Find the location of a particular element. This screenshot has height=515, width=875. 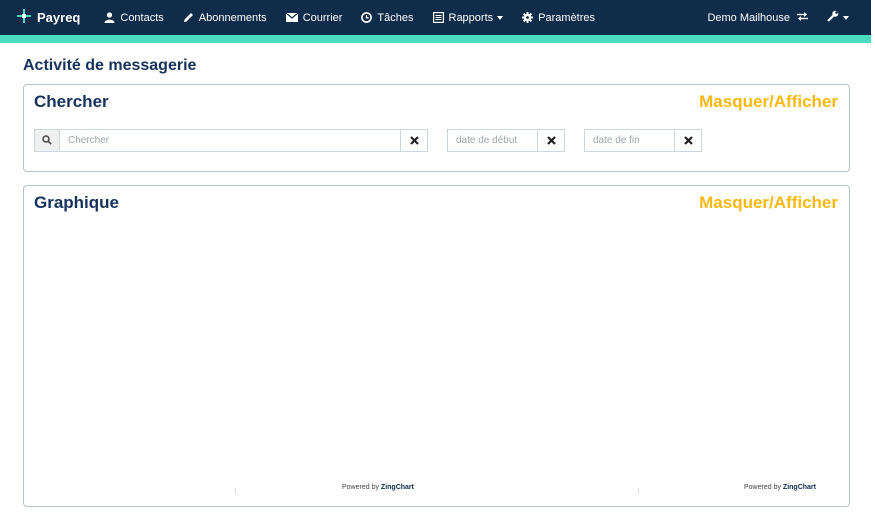

nav-courrier: Courrier is located at coordinates (314, 17).